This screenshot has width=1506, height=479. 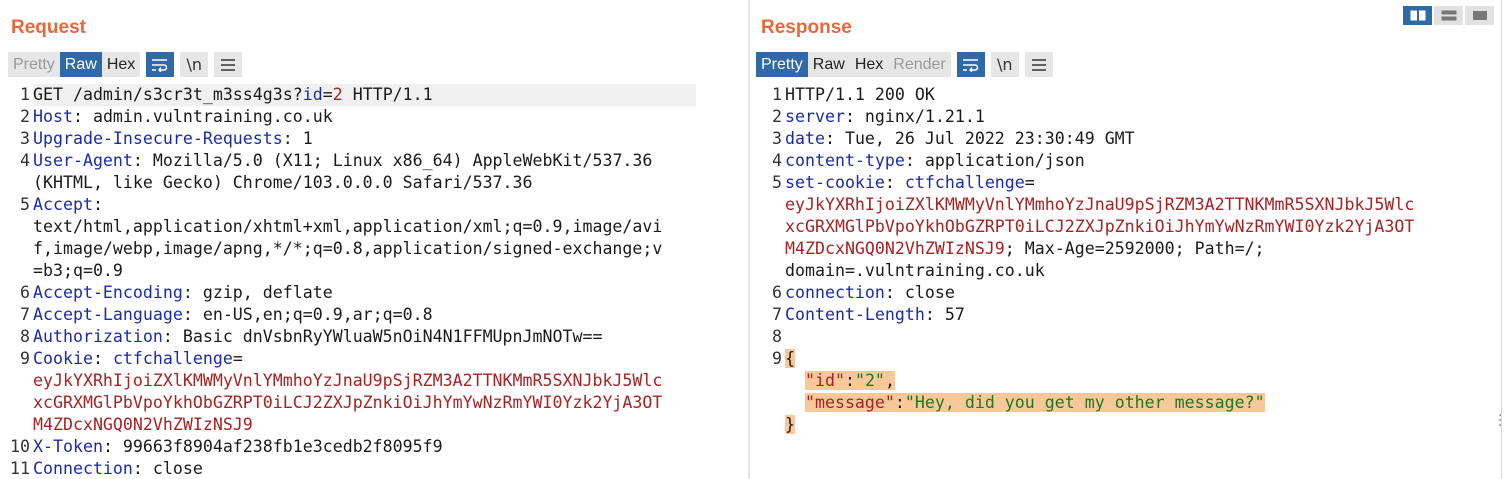 What do you see at coordinates (1126, 161) in the screenshot?
I see `header-line: 4 content-type: application/json` at bounding box center [1126, 161].